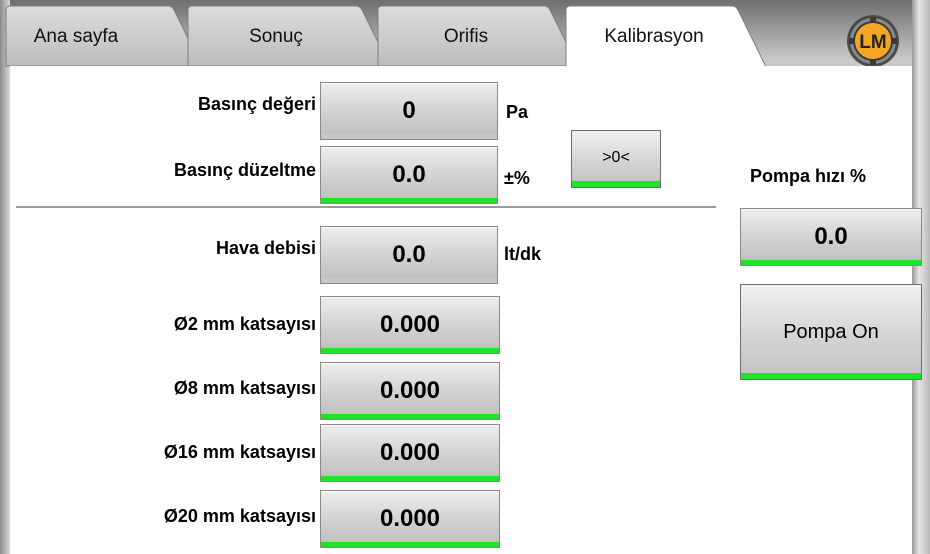  Describe the element at coordinates (244, 388) in the screenshot. I see `coefficient-label: Ø8 mm katsayısı` at that location.